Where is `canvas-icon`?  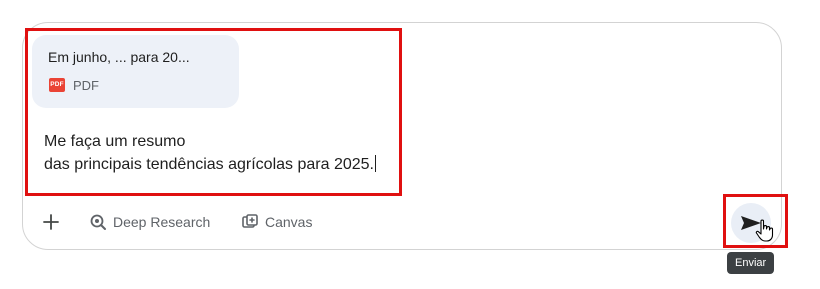 canvas-icon is located at coordinates (250, 221).